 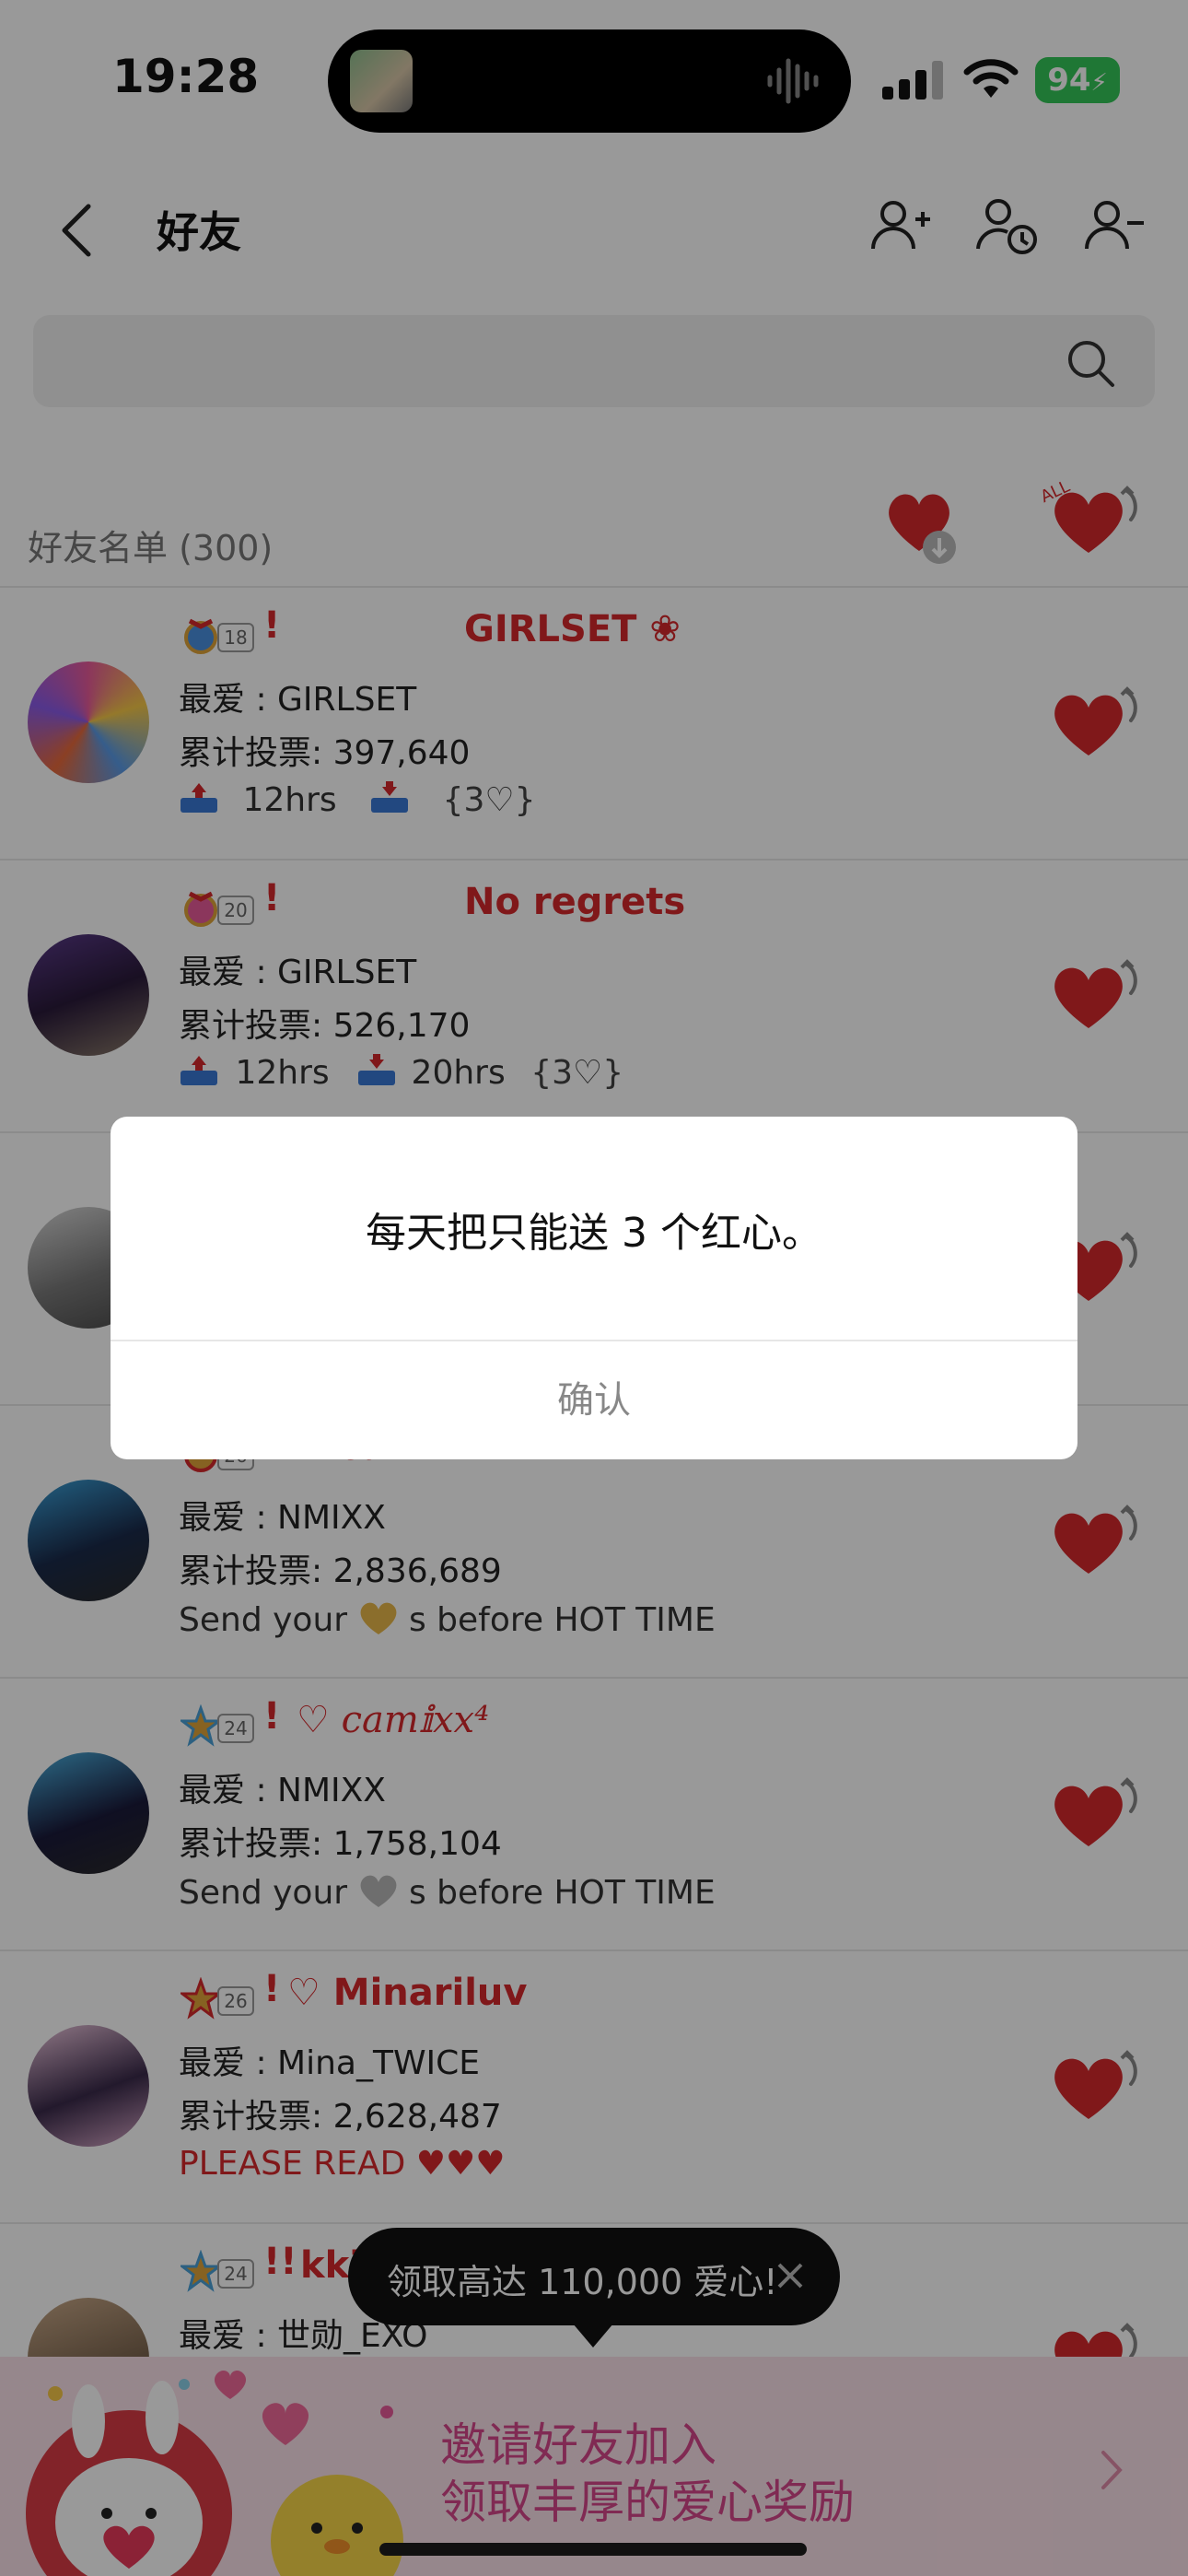 What do you see at coordinates (594, 1400) in the screenshot?
I see `confirm-button: 确认` at bounding box center [594, 1400].